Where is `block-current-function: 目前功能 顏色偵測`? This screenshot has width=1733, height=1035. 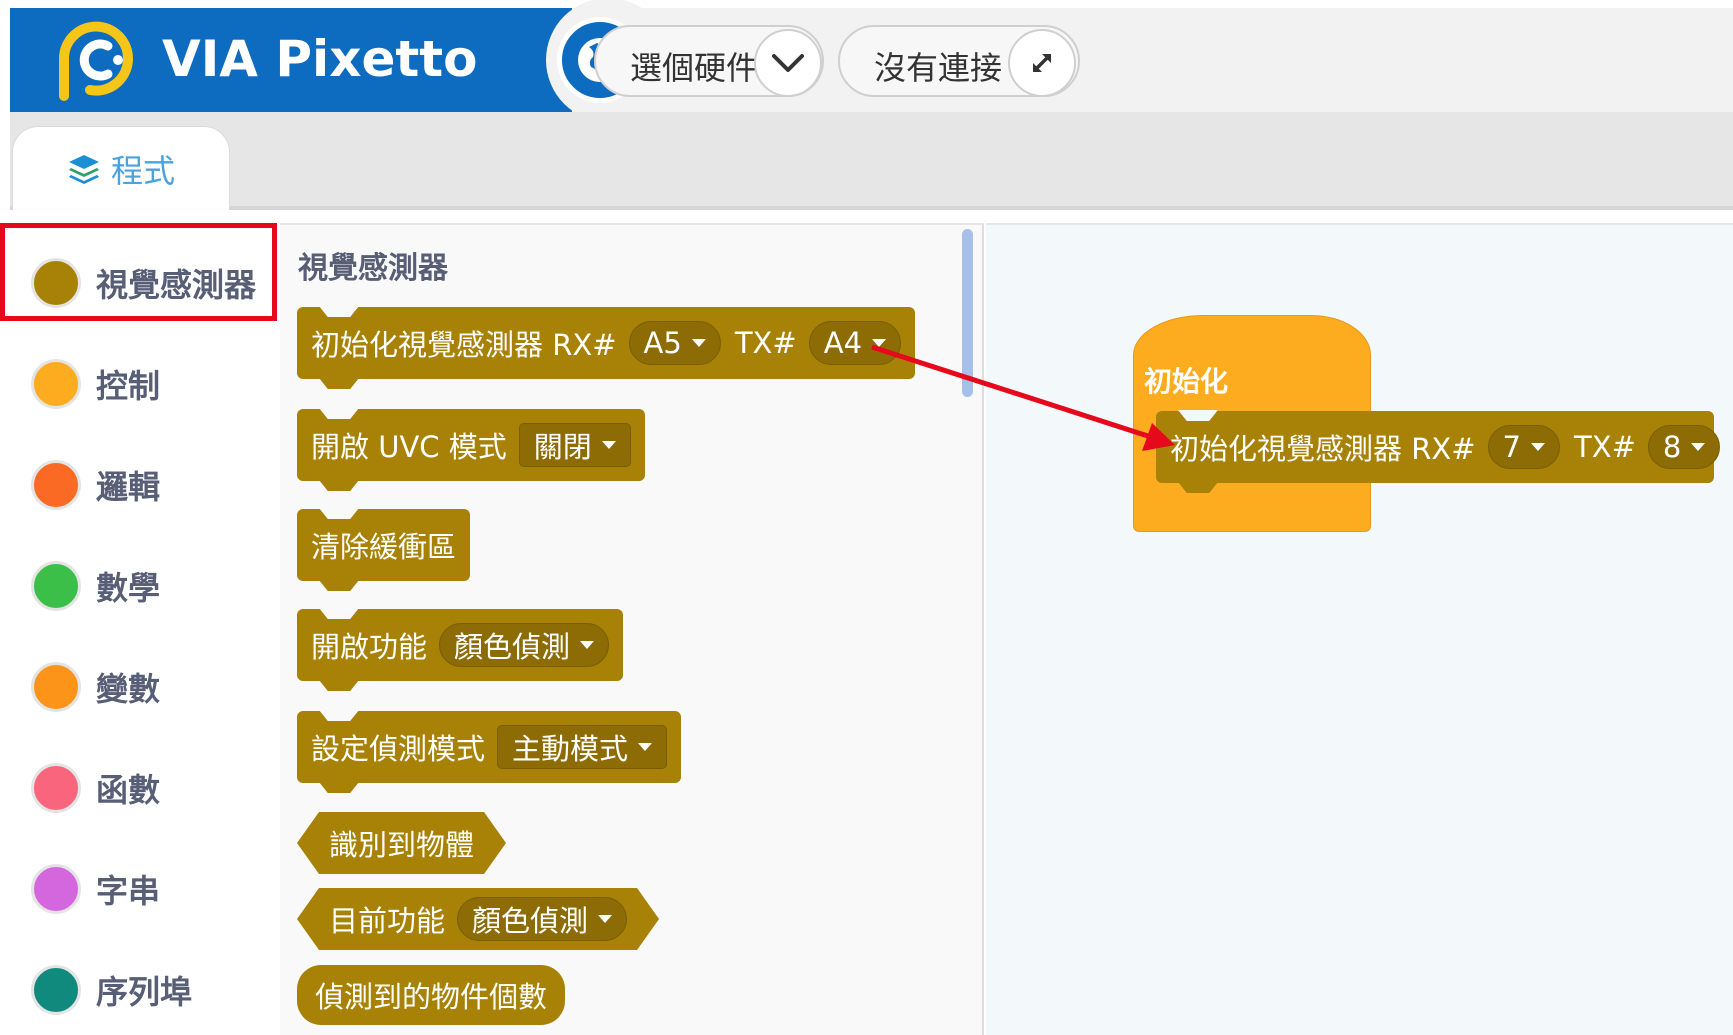
block-current-function: 目前功能 顏色偵測 is located at coordinates (478, 919).